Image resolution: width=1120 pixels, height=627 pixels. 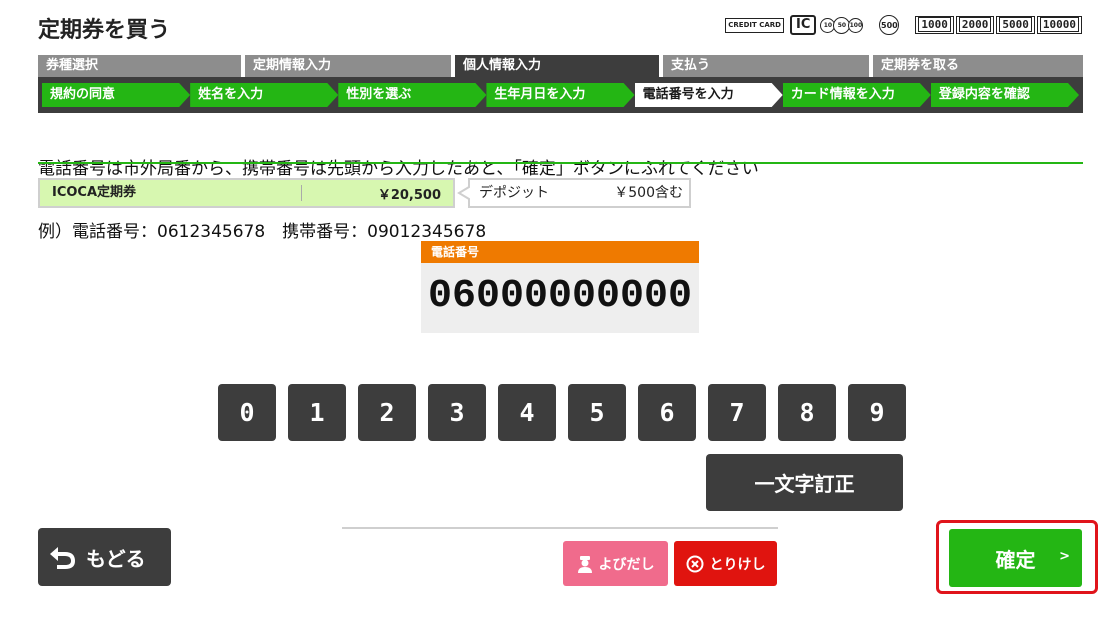 What do you see at coordinates (104, 30) in the screenshot?
I see `page-title: 定期券を買う` at bounding box center [104, 30].